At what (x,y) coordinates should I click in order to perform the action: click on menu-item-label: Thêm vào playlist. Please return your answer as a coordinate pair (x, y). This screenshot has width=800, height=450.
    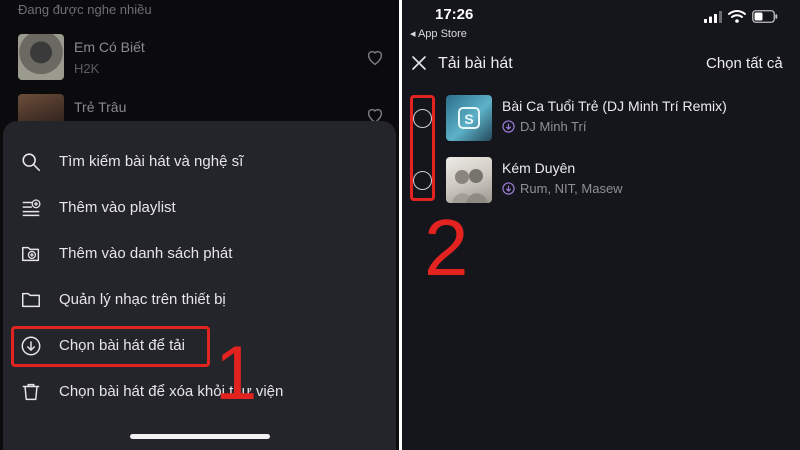
    Looking at the image, I should click on (117, 207).